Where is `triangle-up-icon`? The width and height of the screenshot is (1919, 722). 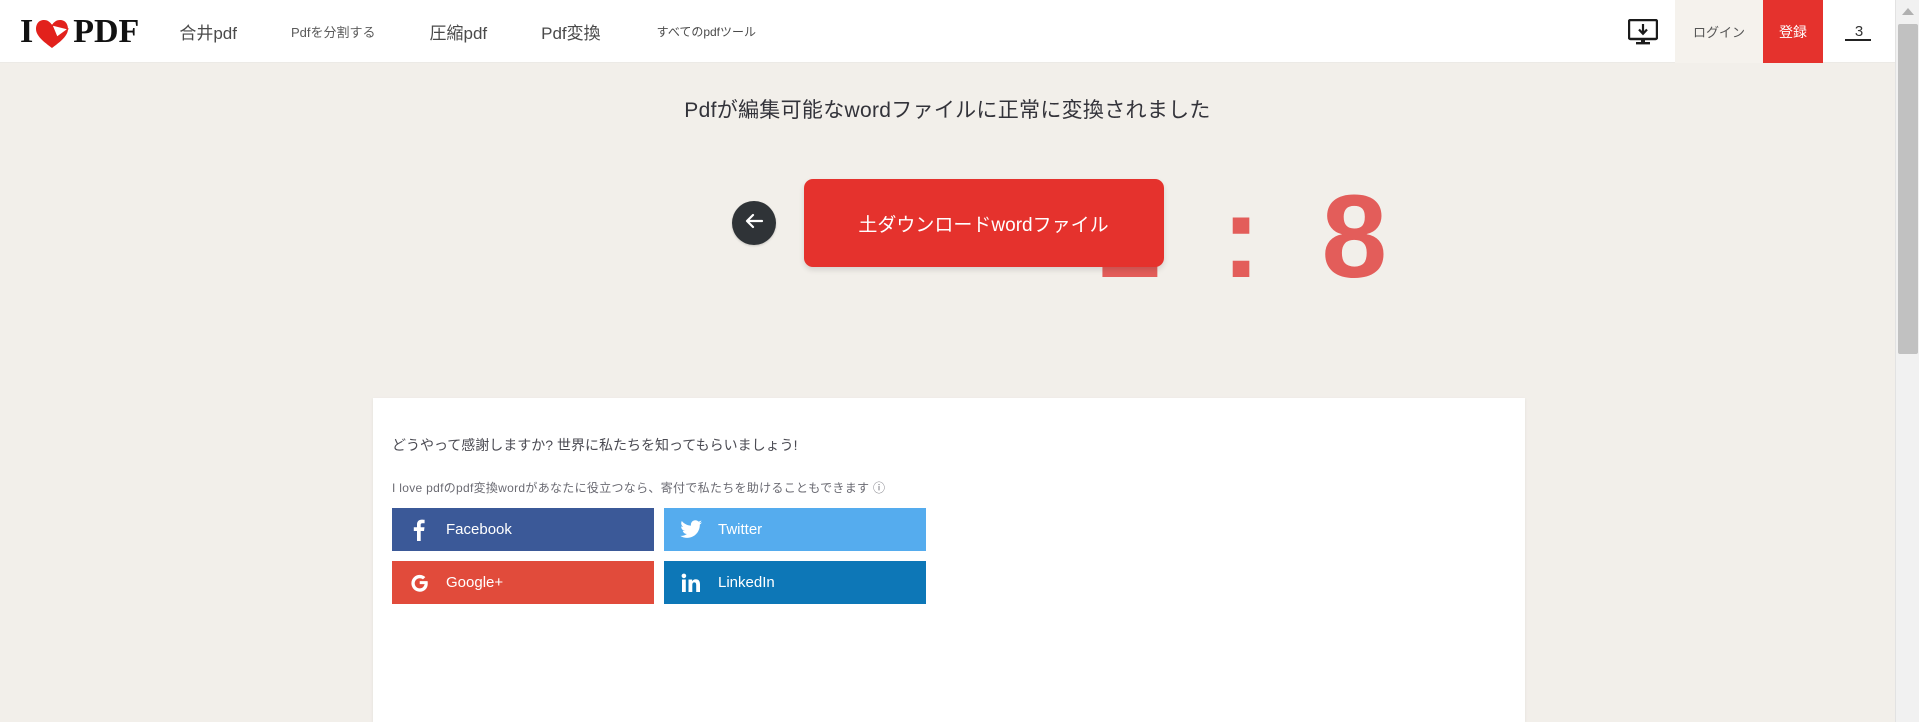
triangle-up-icon is located at coordinates (1908, 11).